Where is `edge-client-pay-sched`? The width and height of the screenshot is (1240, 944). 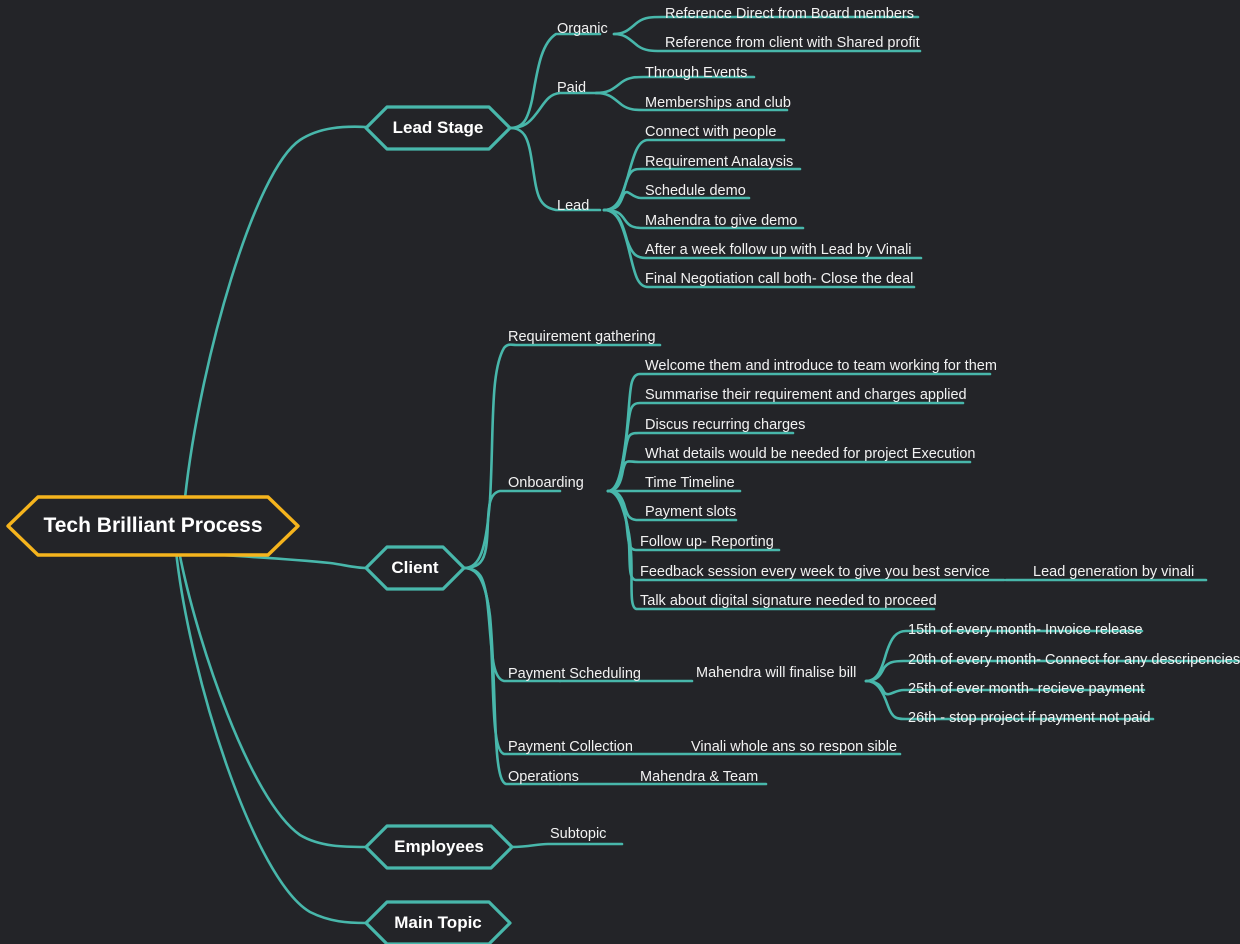 edge-client-pay-sched is located at coordinates (512, 624).